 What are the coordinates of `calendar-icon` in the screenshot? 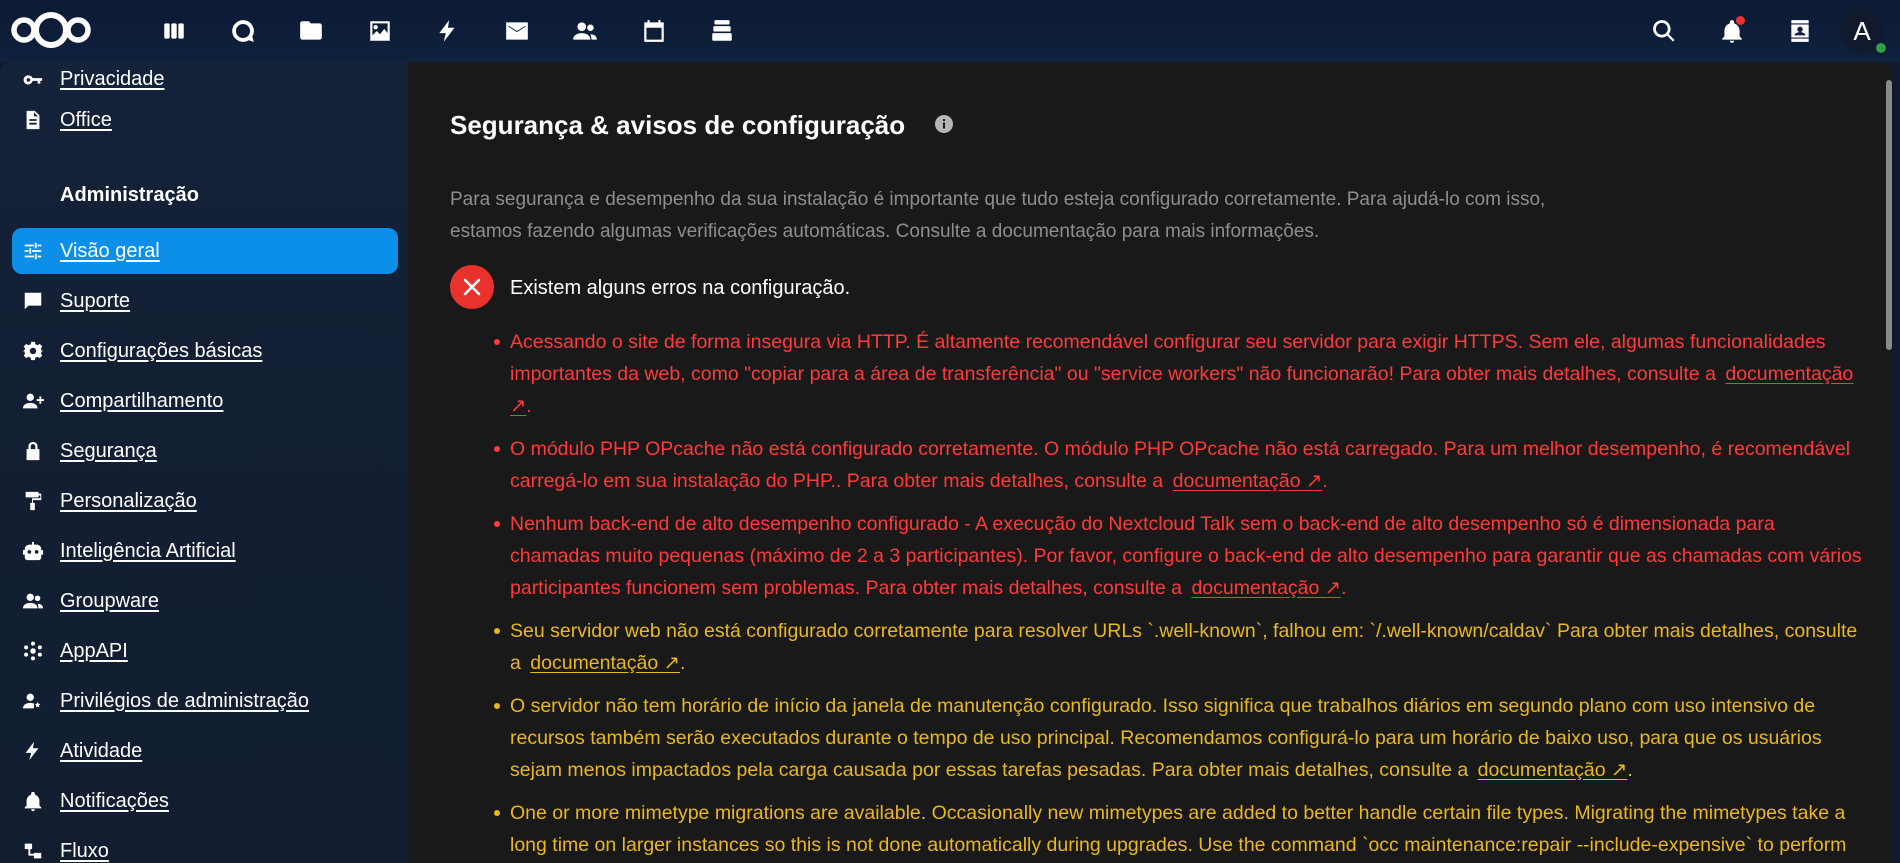 It's located at (654, 31).